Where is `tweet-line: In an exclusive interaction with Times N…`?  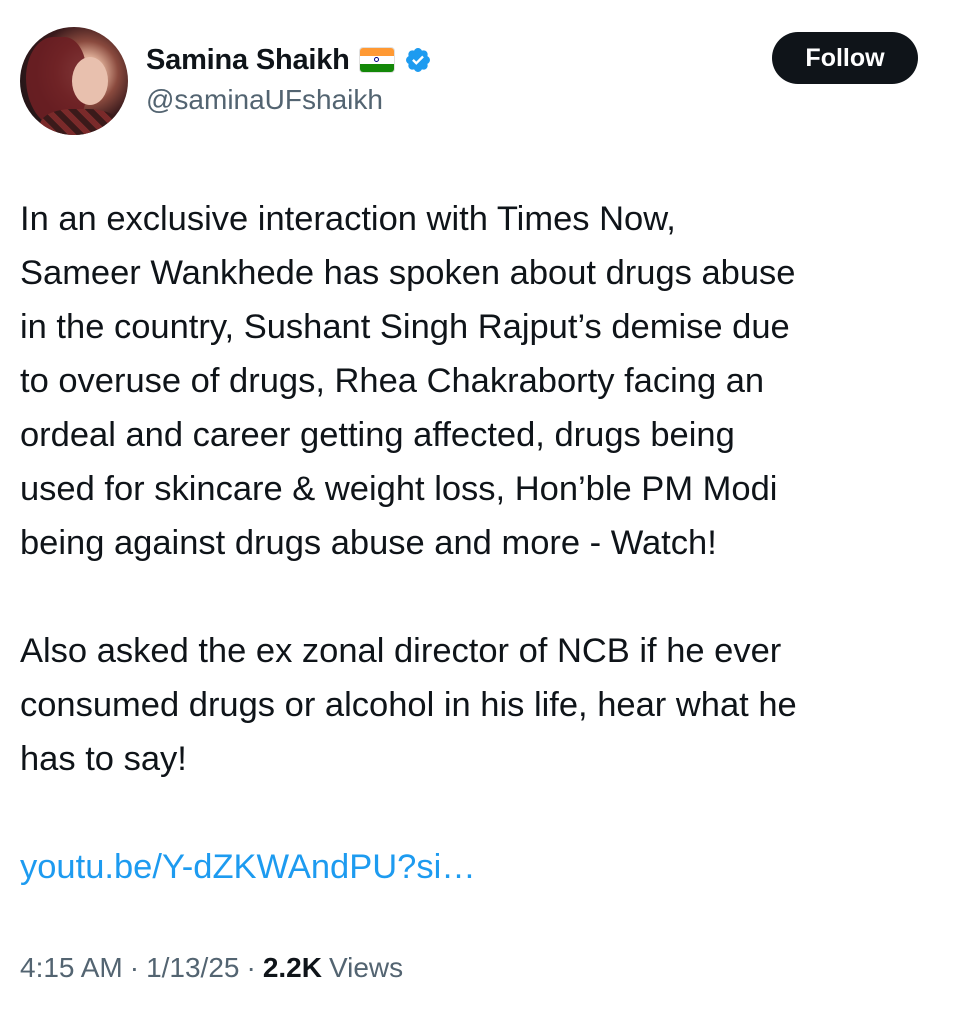 tweet-line: In an exclusive interaction with Times N… is located at coordinates (348, 219).